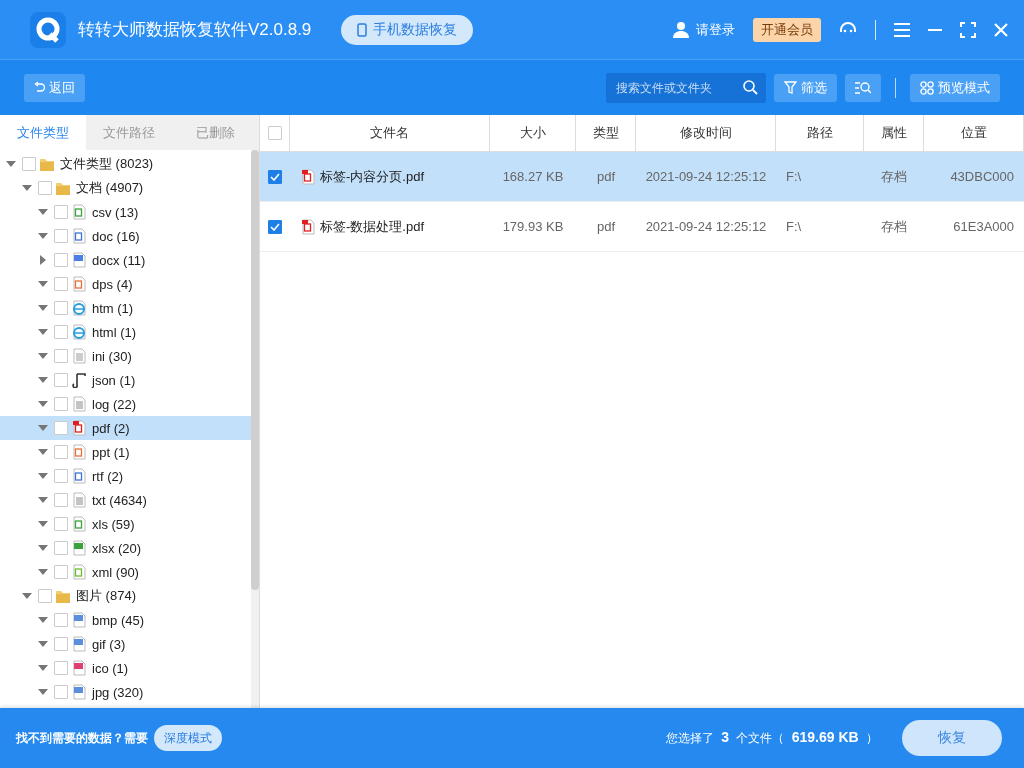 The image size is (1024, 768). Describe the element at coordinates (681, 29) in the screenshot. I see `user-icon` at that location.